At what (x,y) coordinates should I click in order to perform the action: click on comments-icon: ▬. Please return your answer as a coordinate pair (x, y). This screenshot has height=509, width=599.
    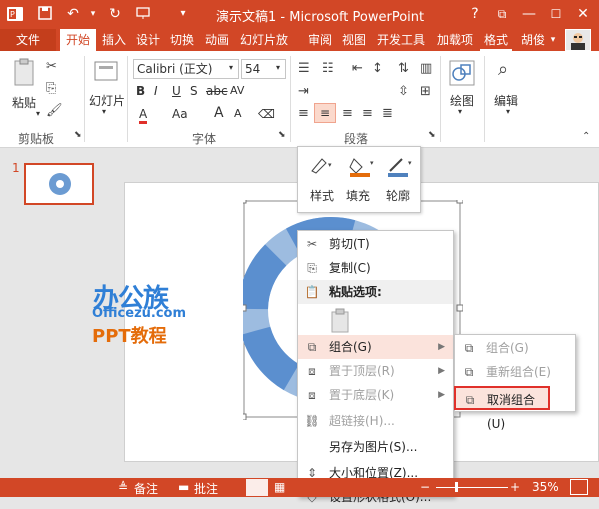
    Looking at the image, I should click on (183, 487).